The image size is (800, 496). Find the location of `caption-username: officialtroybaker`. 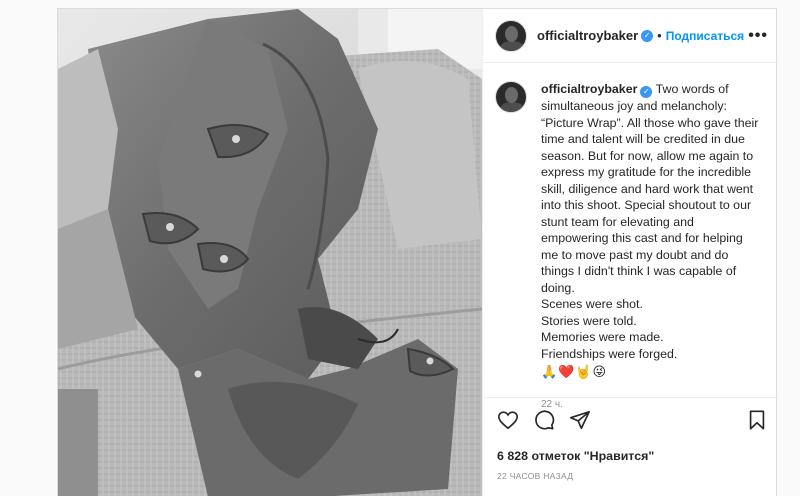

caption-username: officialtroybaker is located at coordinates (589, 89).